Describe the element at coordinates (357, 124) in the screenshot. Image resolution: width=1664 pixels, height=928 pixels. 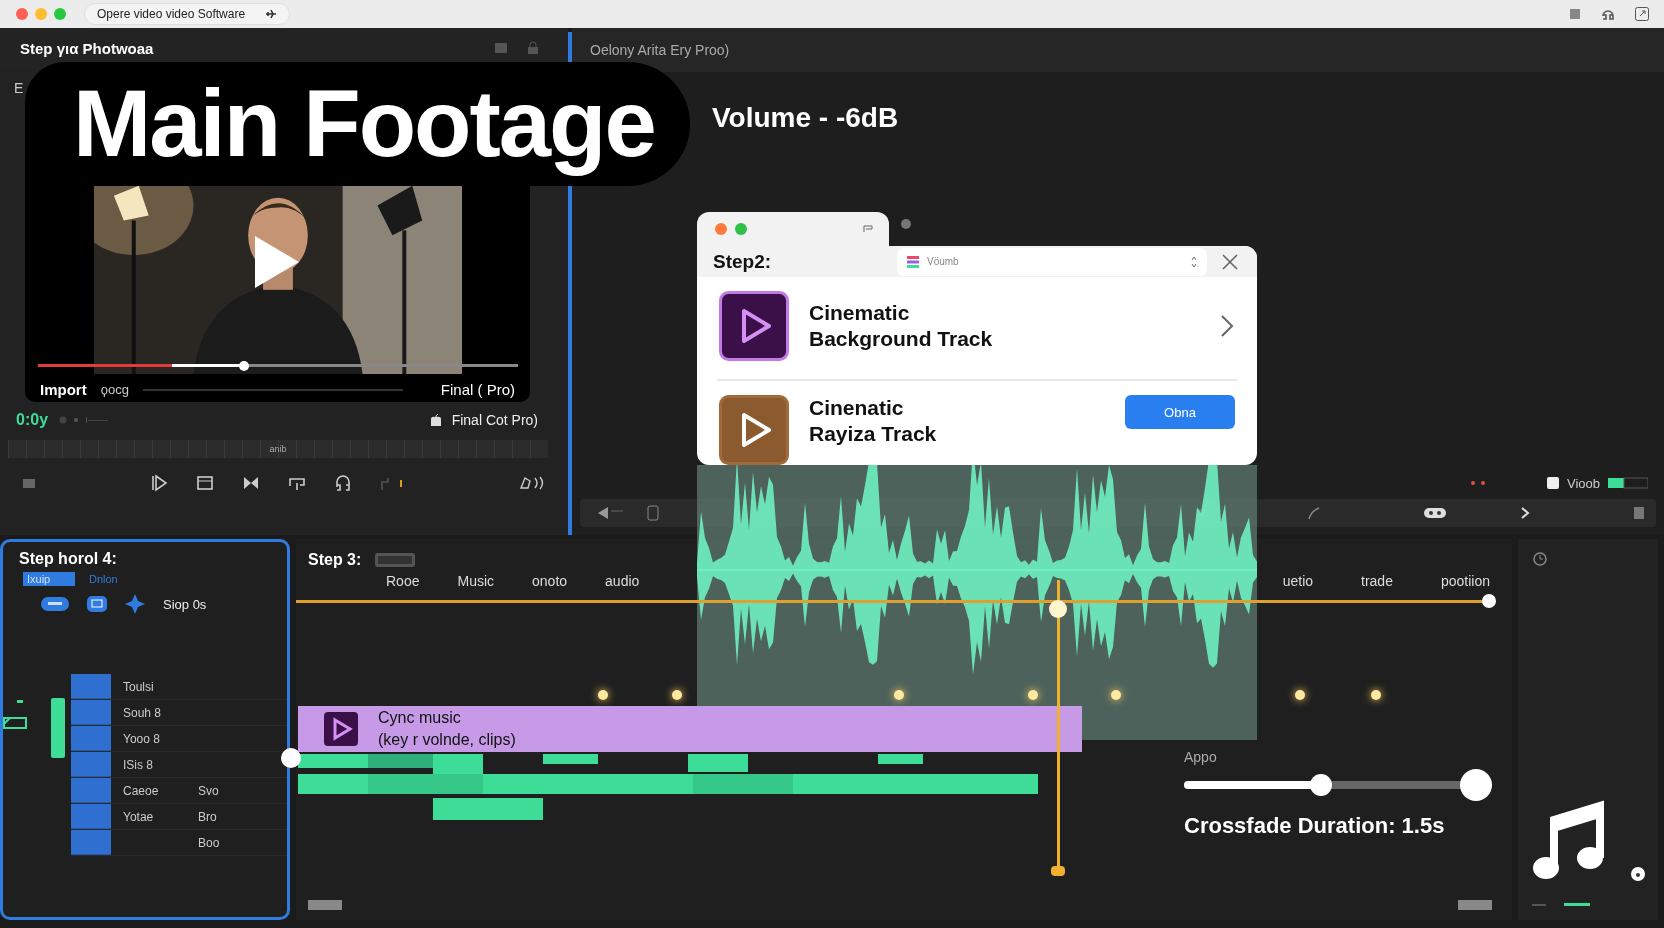
I see `main-footage-title: Main Footage` at that location.